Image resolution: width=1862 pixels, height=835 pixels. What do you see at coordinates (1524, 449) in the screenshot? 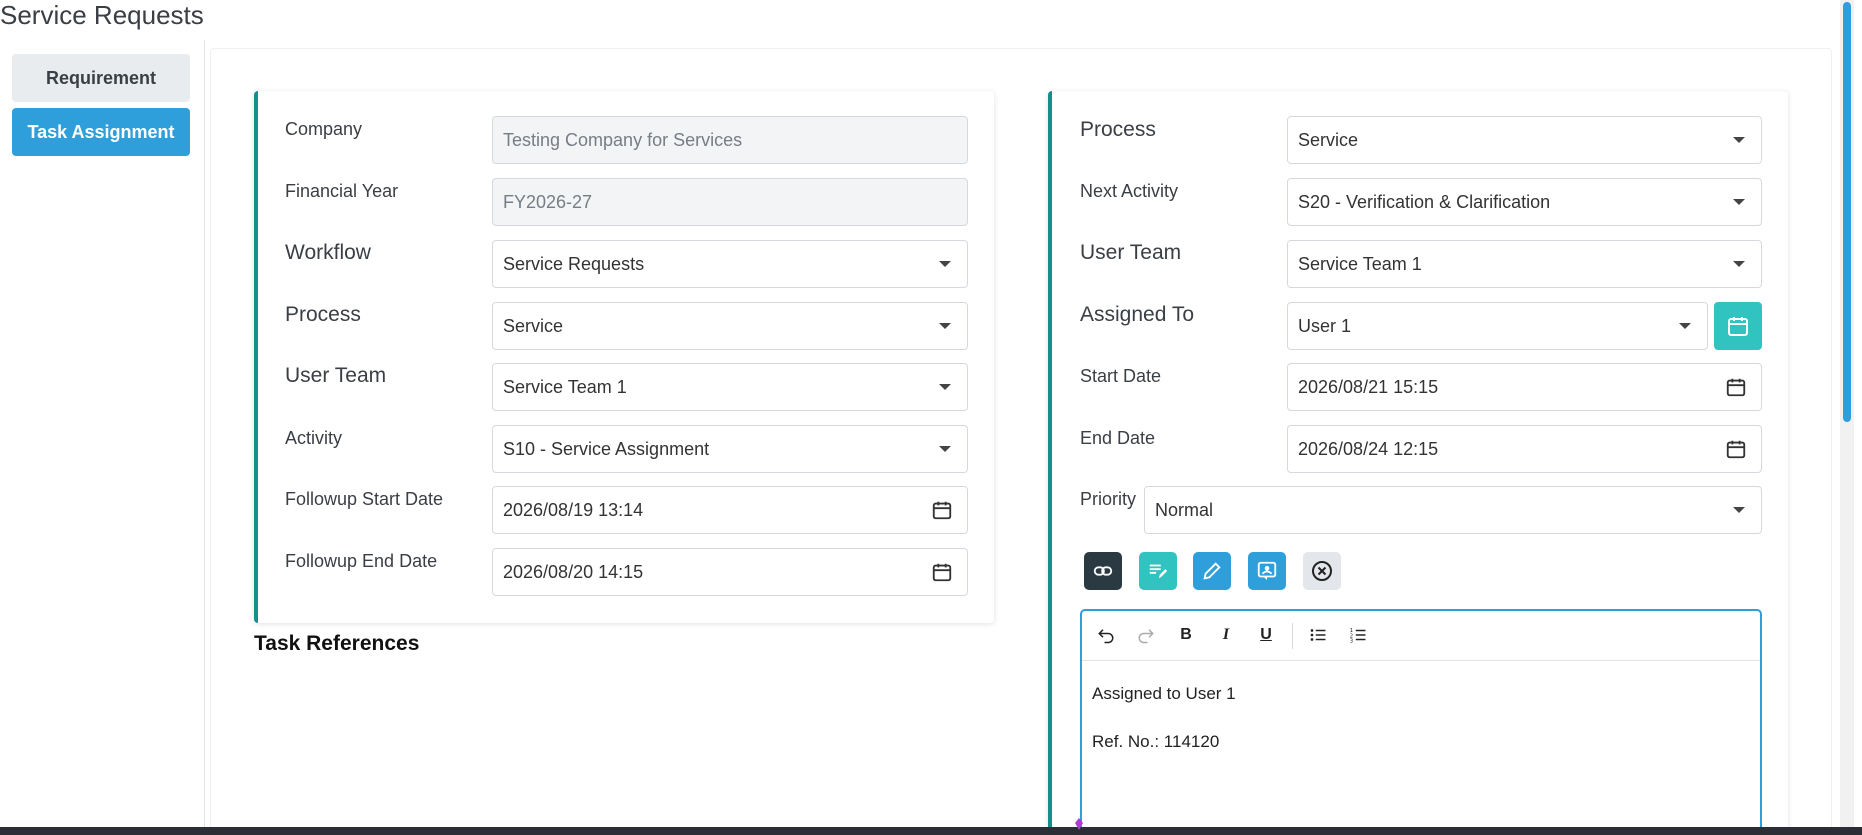
I see `end-date-input: 2026/08/24 12:15` at bounding box center [1524, 449].